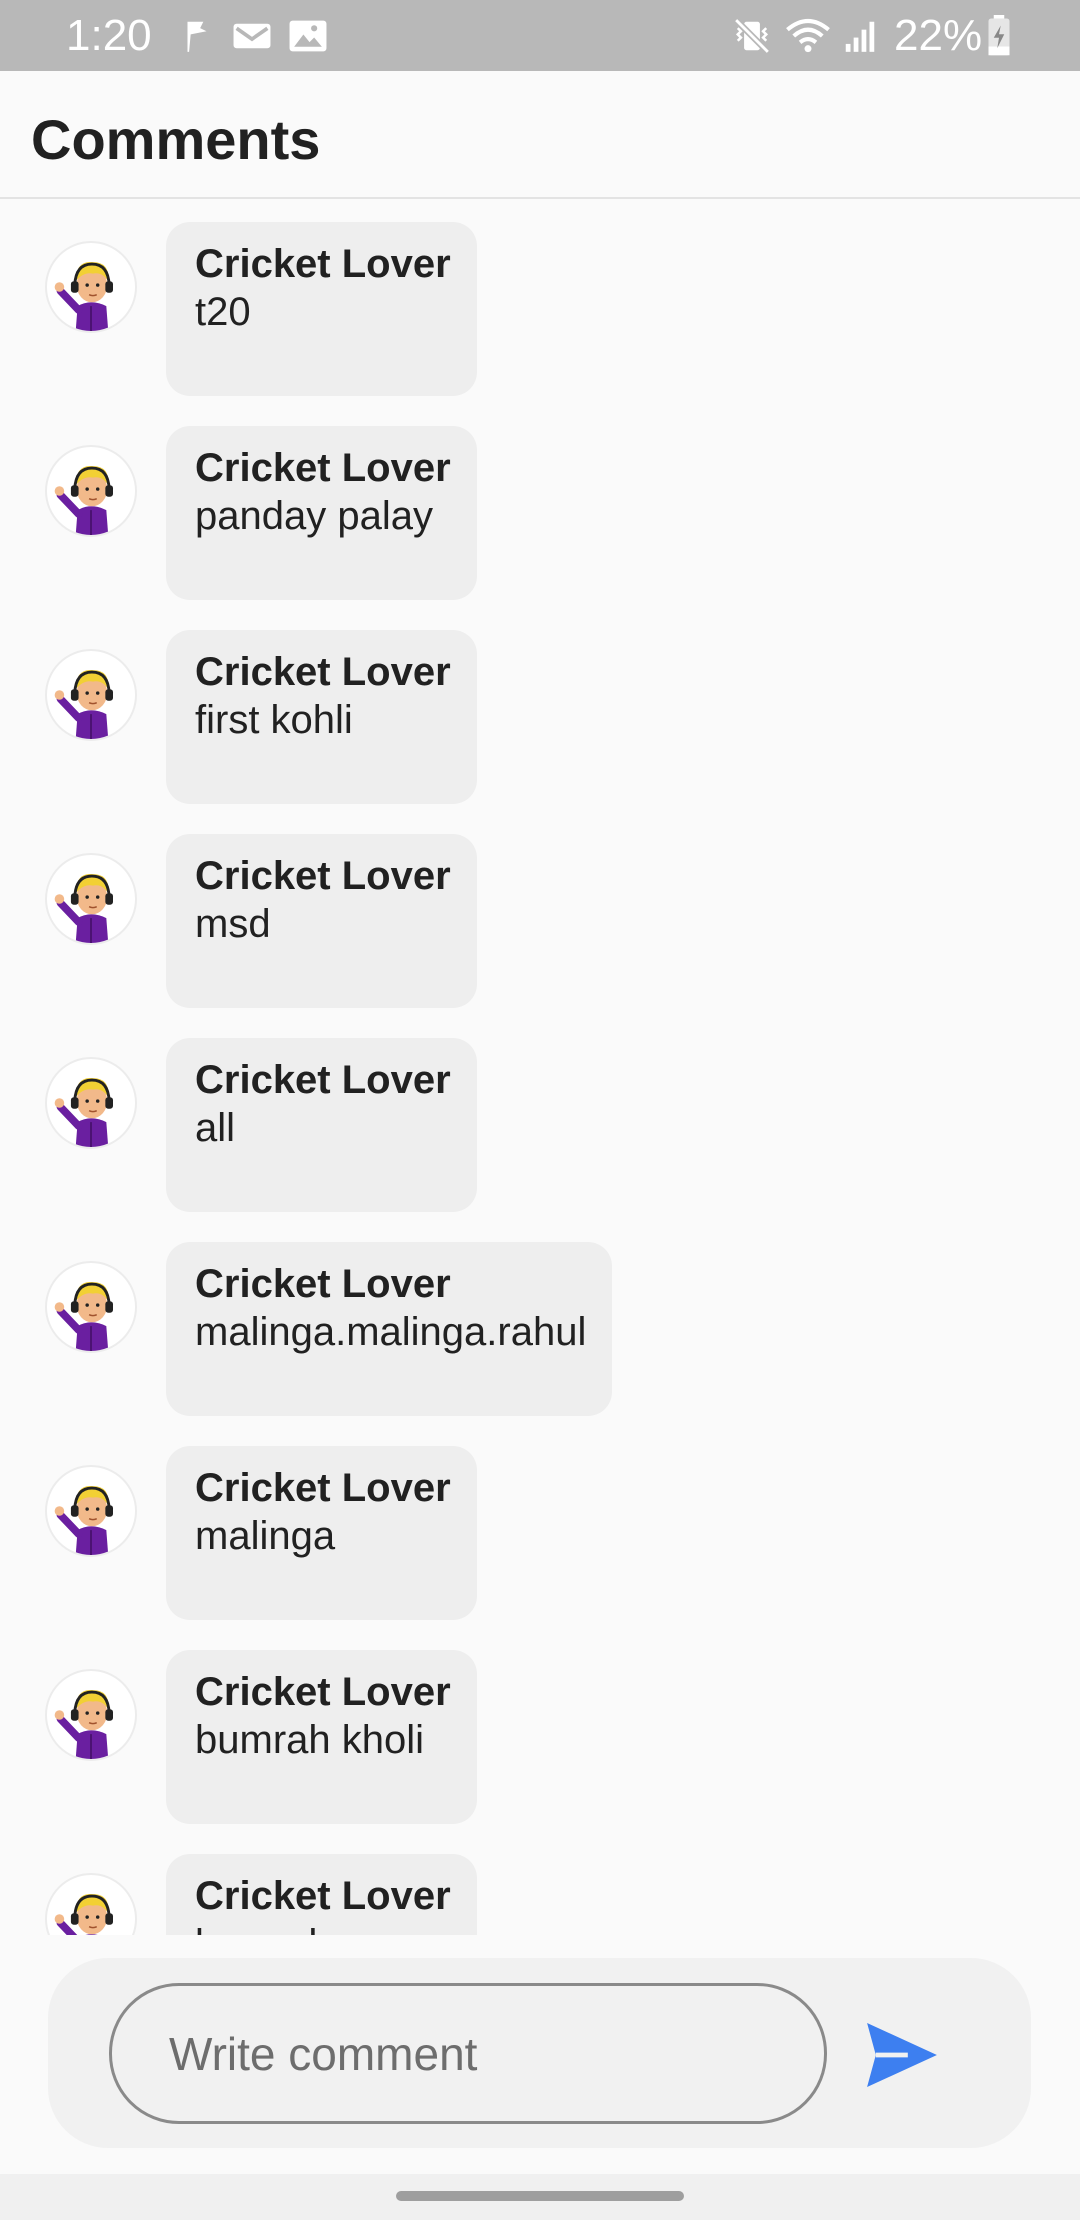 The image size is (1080, 2220). Describe the element at coordinates (176, 139) in the screenshot. I see `page-title: Comments` at that location.